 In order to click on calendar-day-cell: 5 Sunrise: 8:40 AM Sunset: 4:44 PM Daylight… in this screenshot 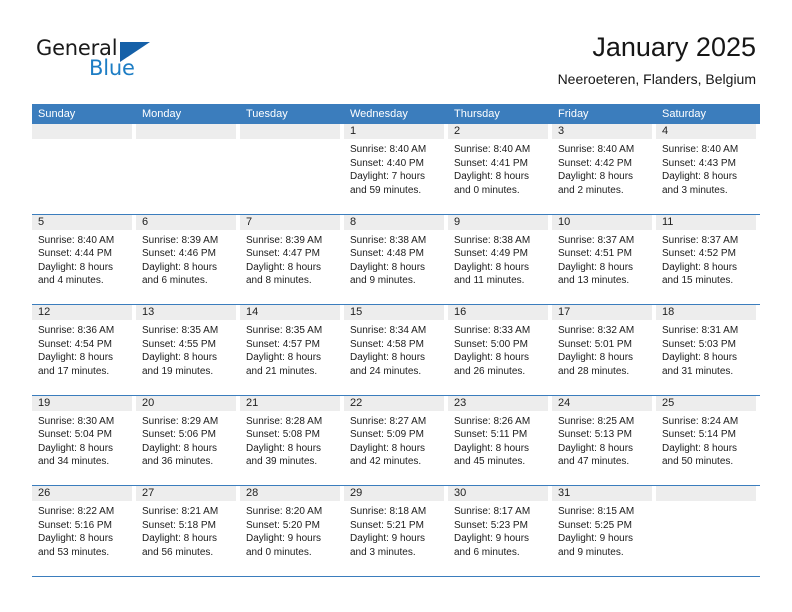, I will do `click(84, 259)`.